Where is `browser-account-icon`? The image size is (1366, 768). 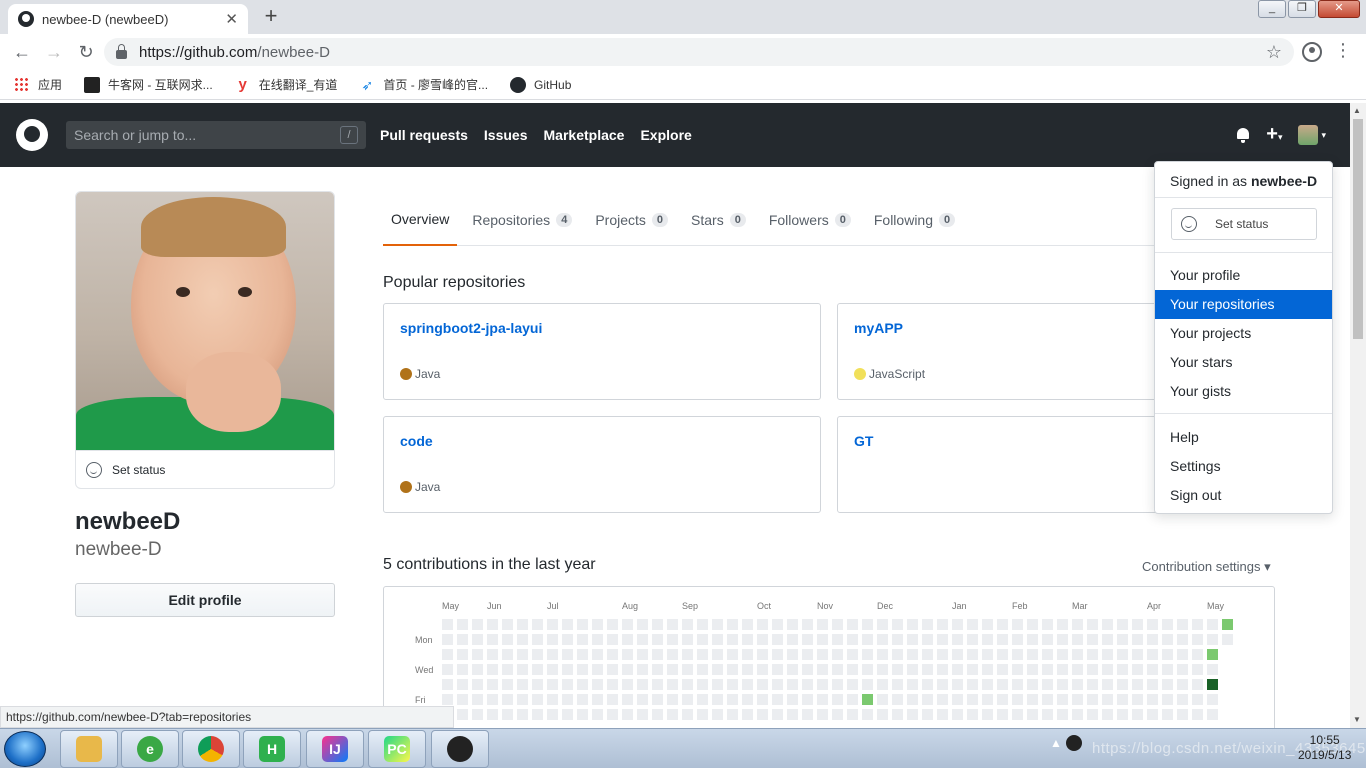
browser-account-icon is located at coordinates (1312, 52).